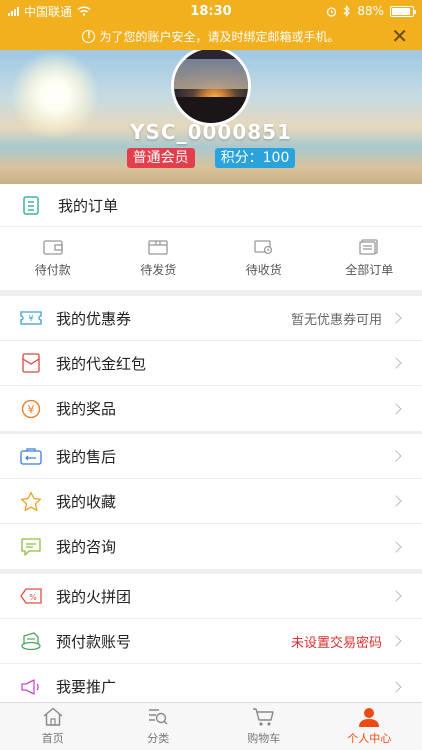 This screenshot has width=422, height=750. I want to click on orders-section: 我的订单 待付款 待发货 待收货 全部订单, so click(211, 237).